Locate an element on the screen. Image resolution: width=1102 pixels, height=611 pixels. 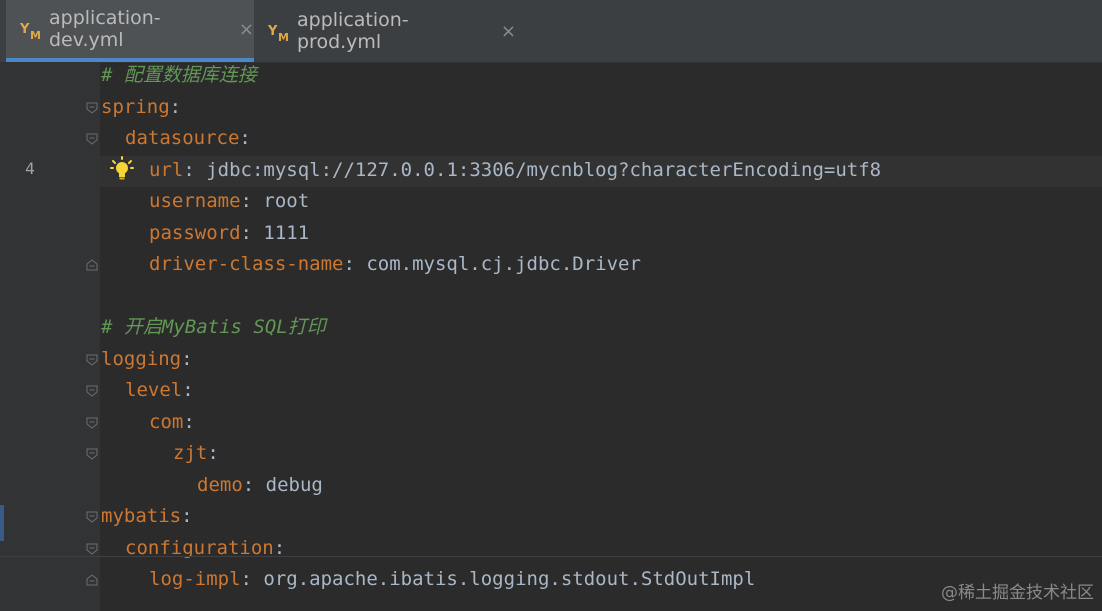
yaml-value: debug is located at coordinates (288, 484).